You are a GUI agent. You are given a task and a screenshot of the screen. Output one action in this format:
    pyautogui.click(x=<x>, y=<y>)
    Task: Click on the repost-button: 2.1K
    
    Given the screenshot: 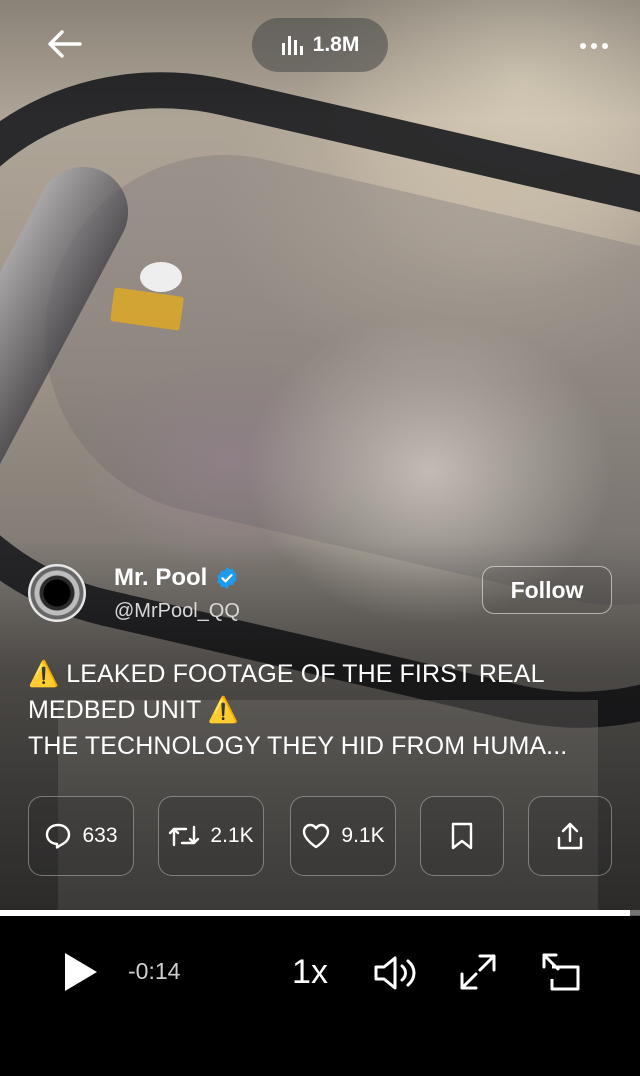 What is the action you would take?
    pyautogui.click(x=211, y=836)
    